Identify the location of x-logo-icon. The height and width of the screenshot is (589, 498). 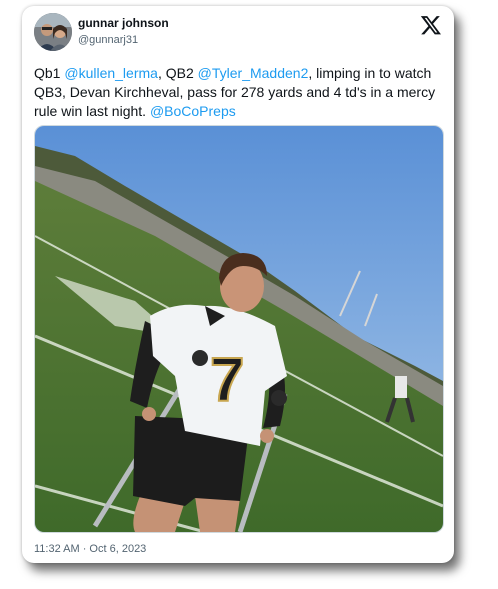
(431, 25).